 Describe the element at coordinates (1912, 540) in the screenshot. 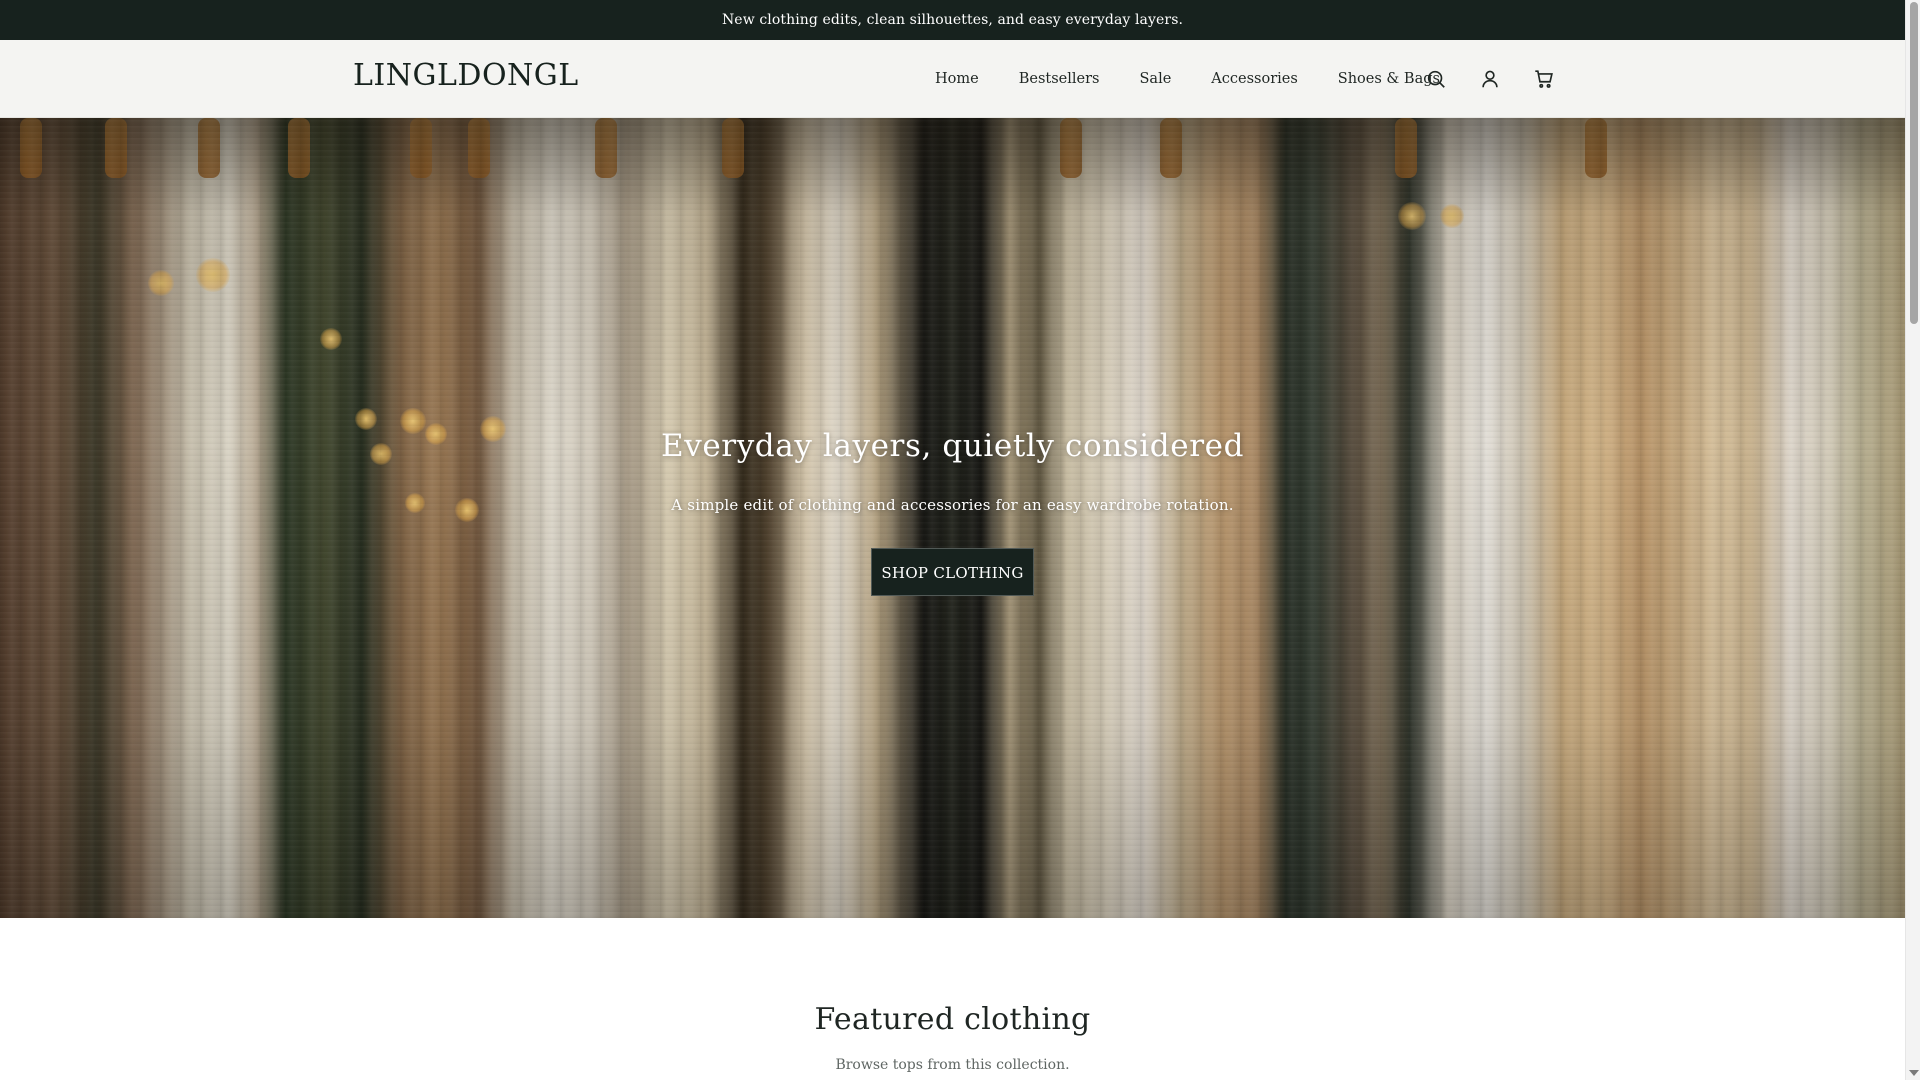

I see `page-scrollbar` at that location.